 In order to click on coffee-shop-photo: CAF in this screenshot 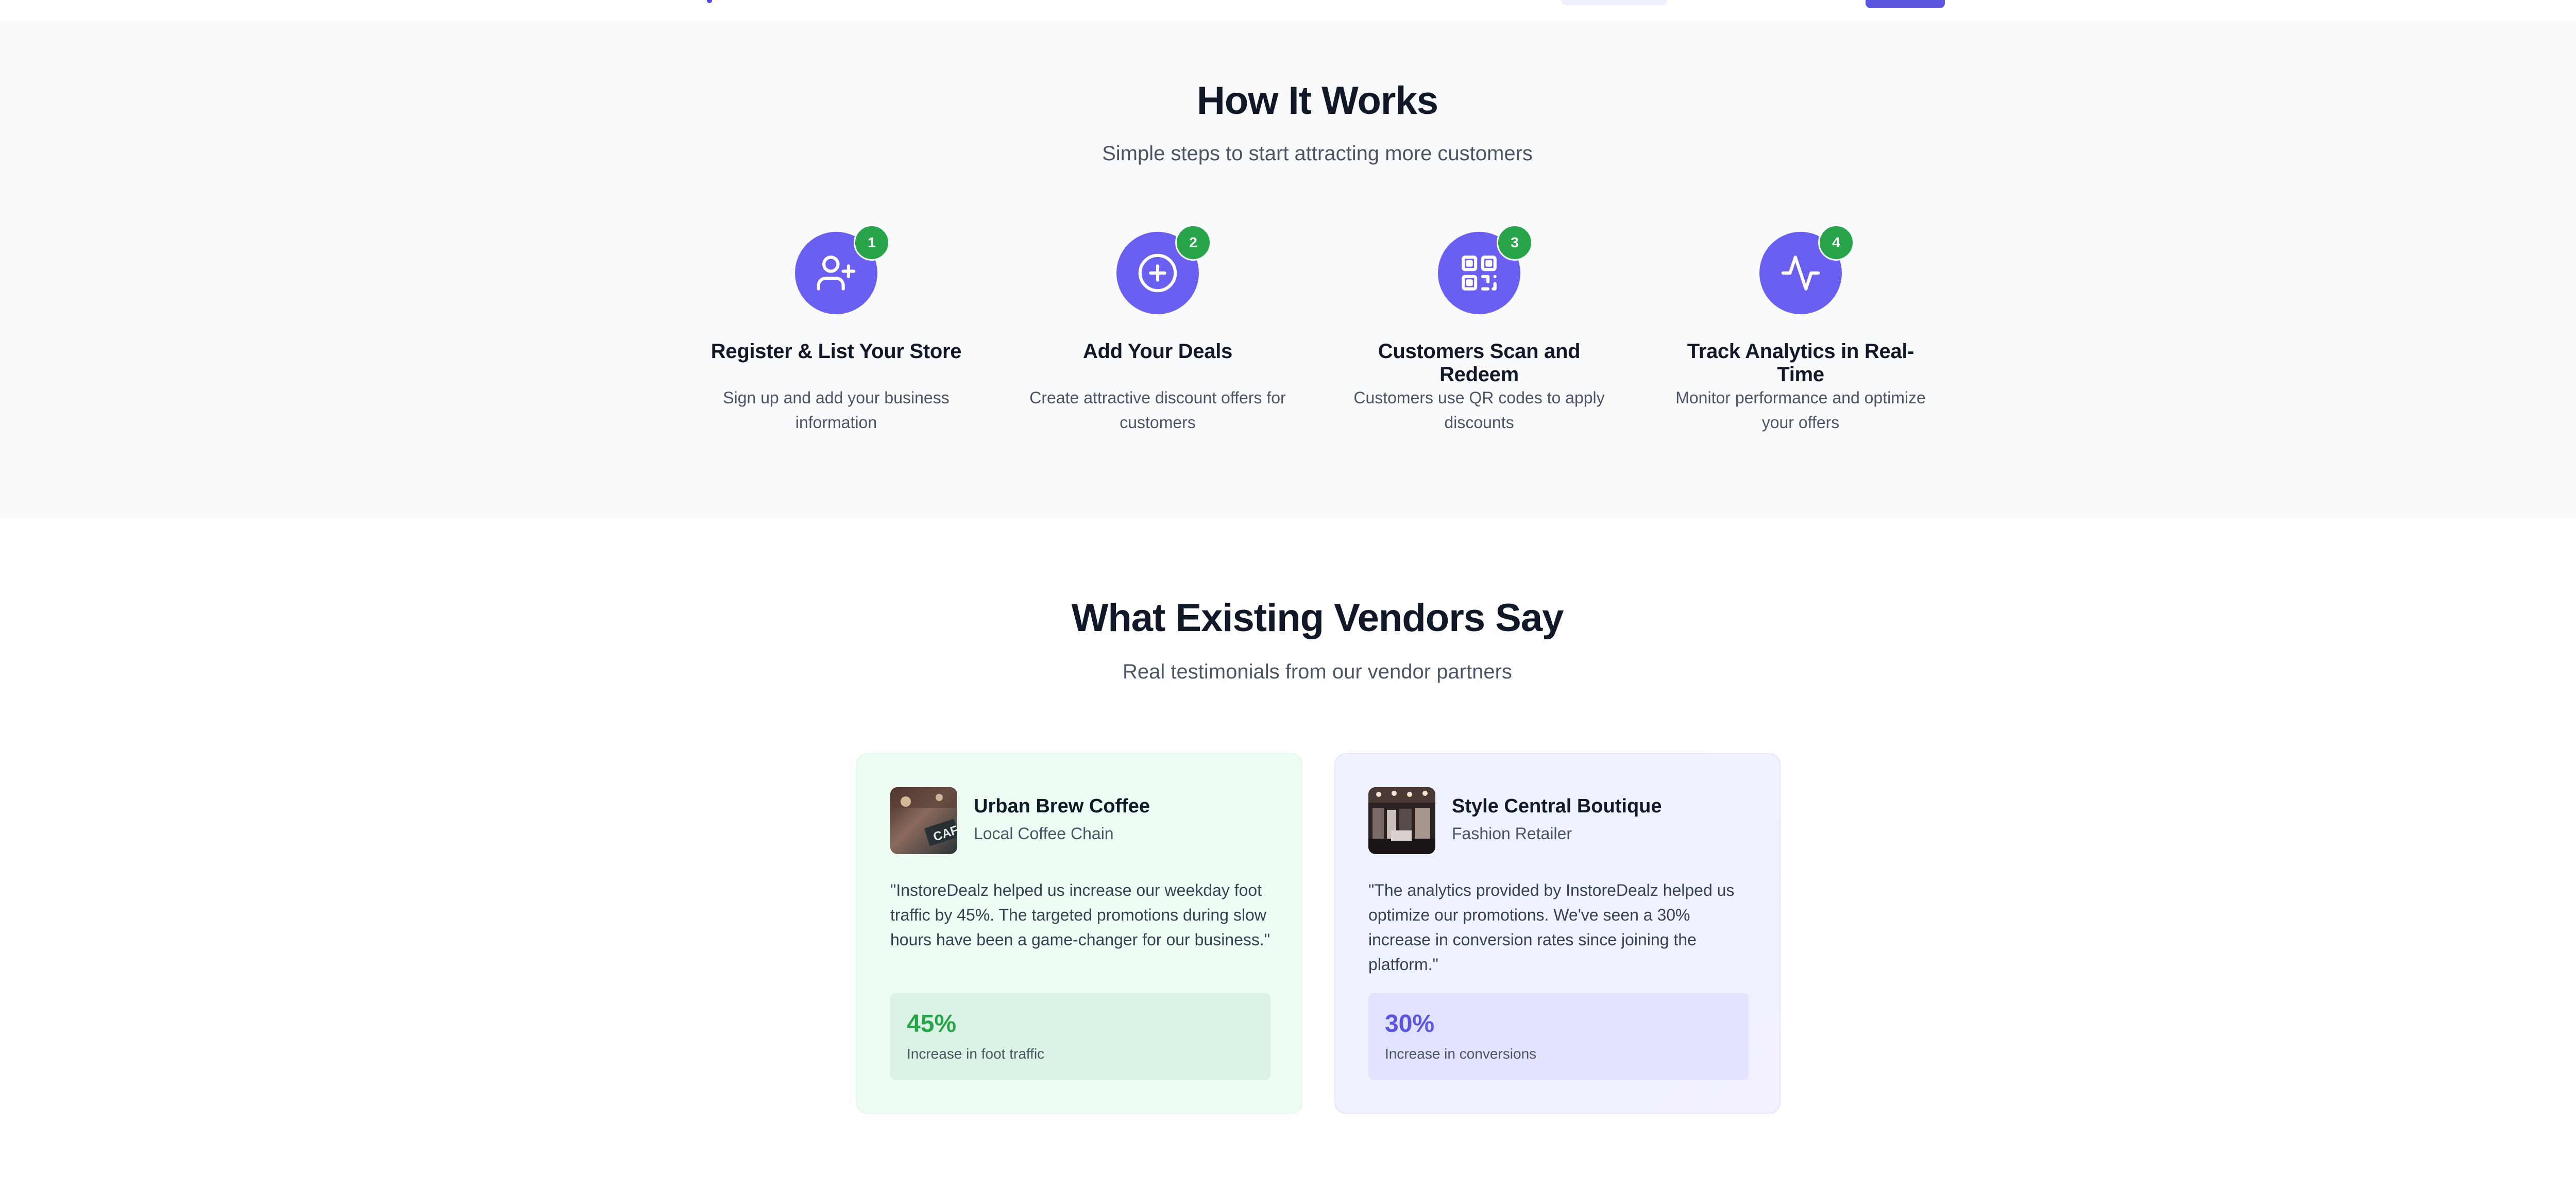, I will do `click(923, 820)`.